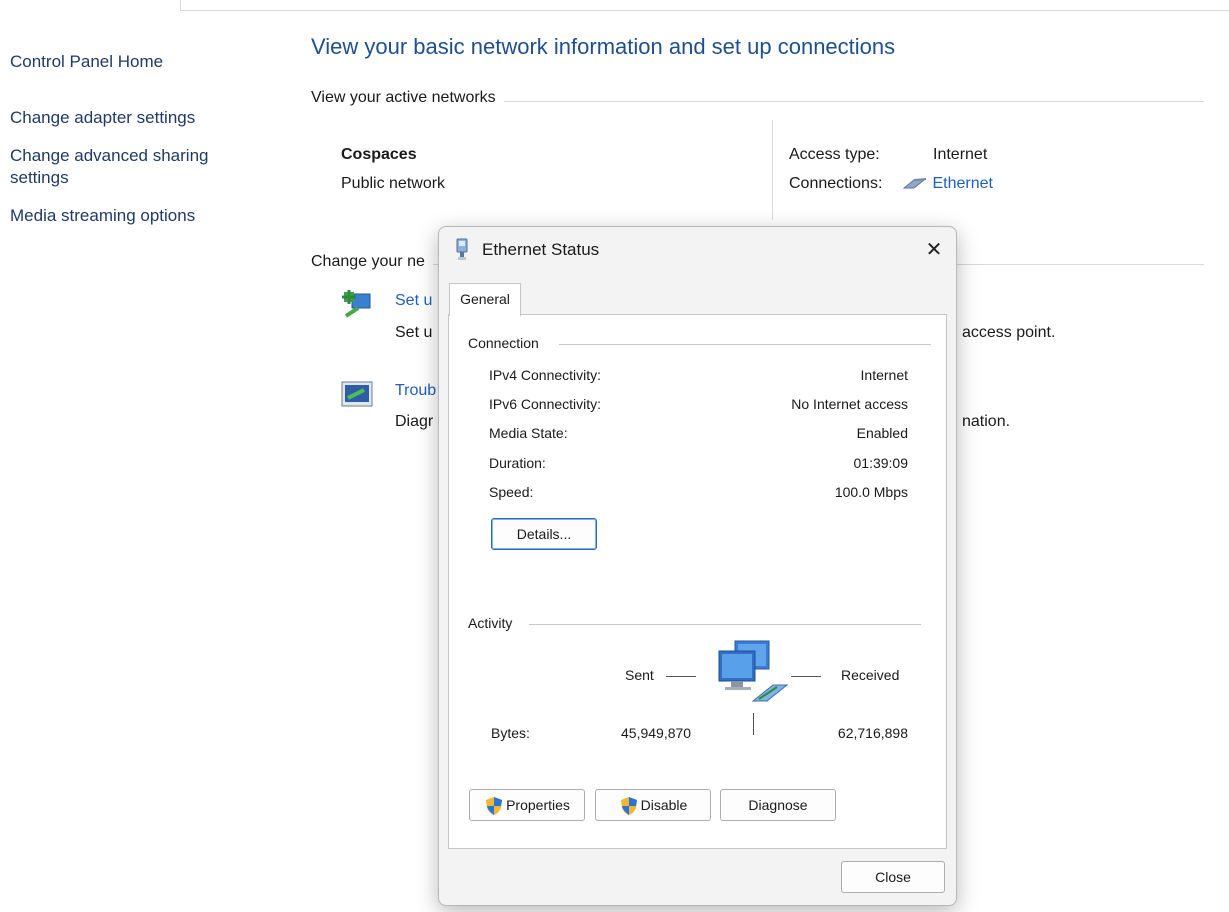  I want to click on activity-group-line, so click(725, 624).